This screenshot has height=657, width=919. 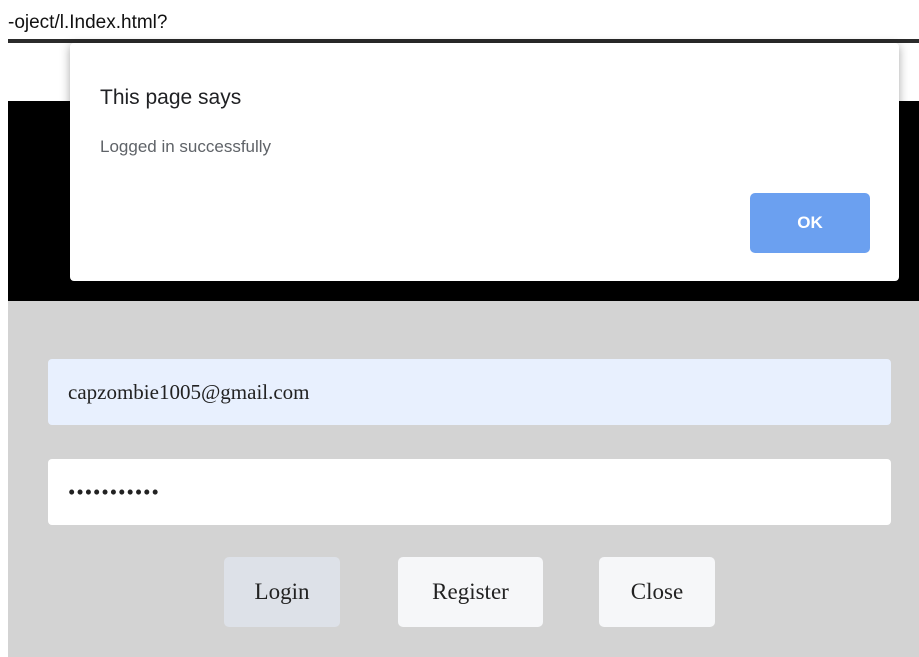 What do you see at coordinates (171, 97) in the screenshot?
I see `dialog-title: This page says` at bounding box center [171, 97].